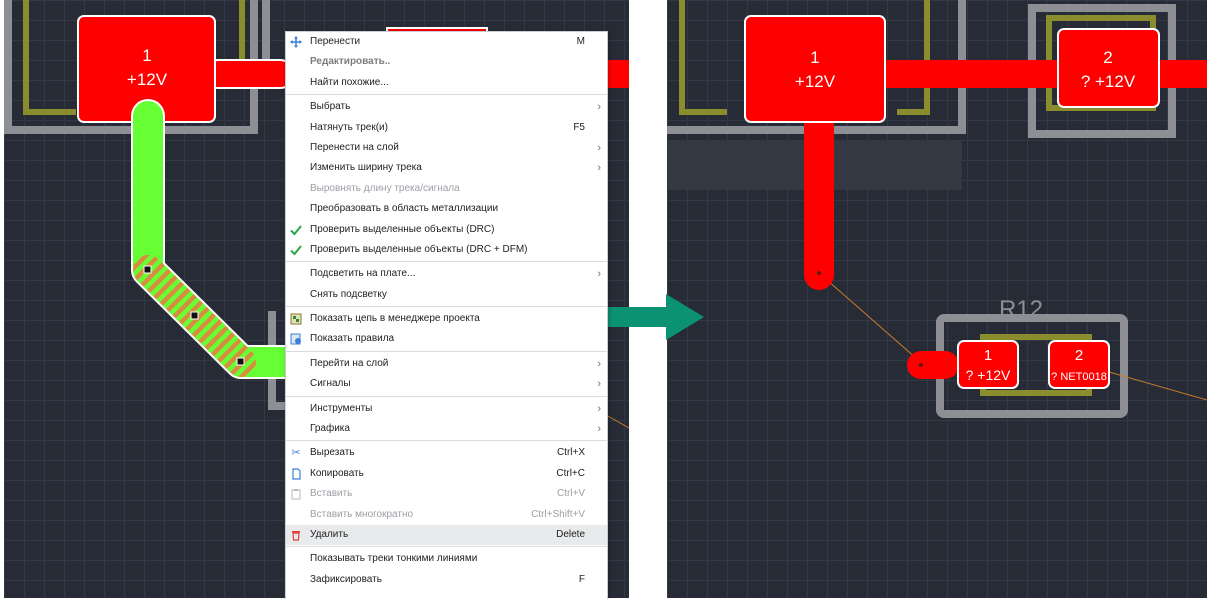 This screenshot has width=1207, height=599. I want to click on menu-item-shortcut: Ctrl+V, so click(570, 494).